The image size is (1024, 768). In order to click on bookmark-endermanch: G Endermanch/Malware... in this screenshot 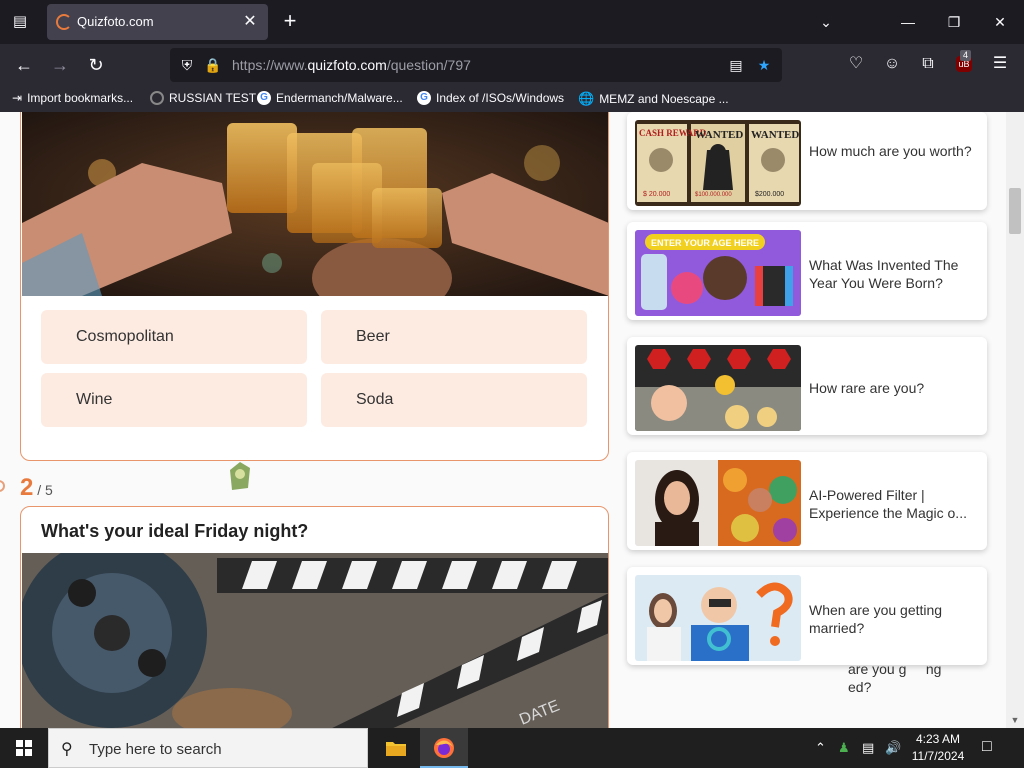, I will do `click(330, 98)`.